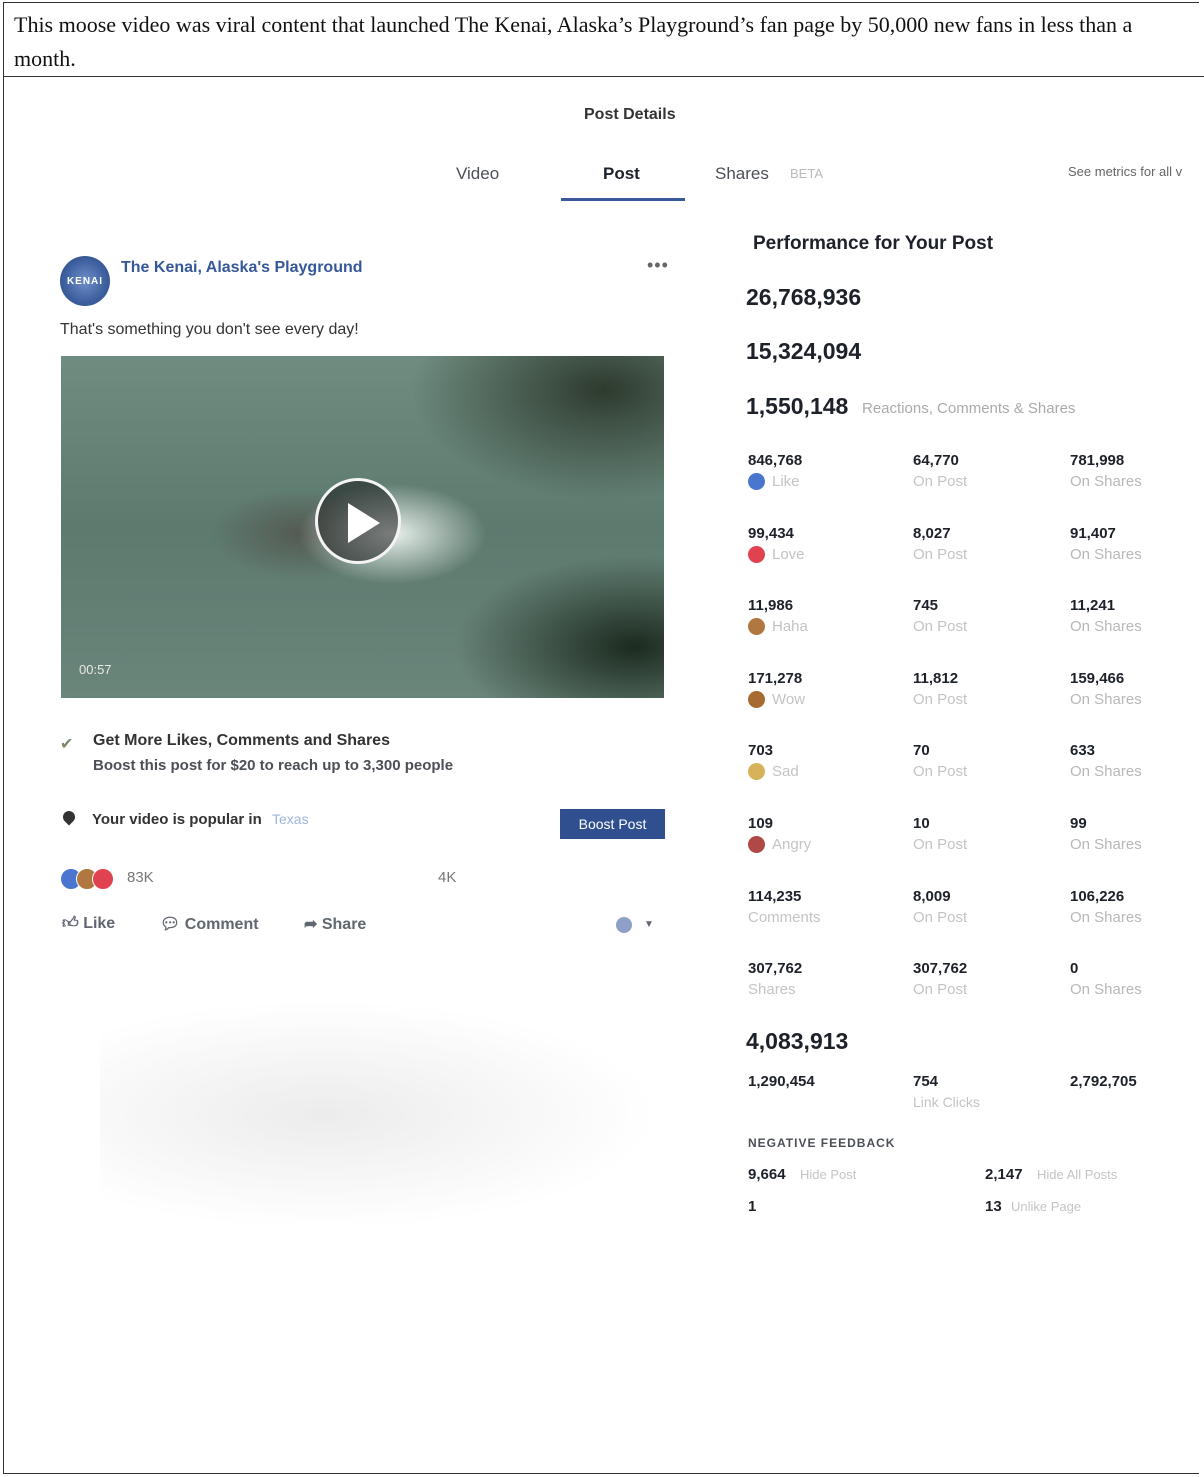 This screenshot has height=1477, width=1204. I want to click on clicks-col1-value: 1,290,454, so click(781, 1081).